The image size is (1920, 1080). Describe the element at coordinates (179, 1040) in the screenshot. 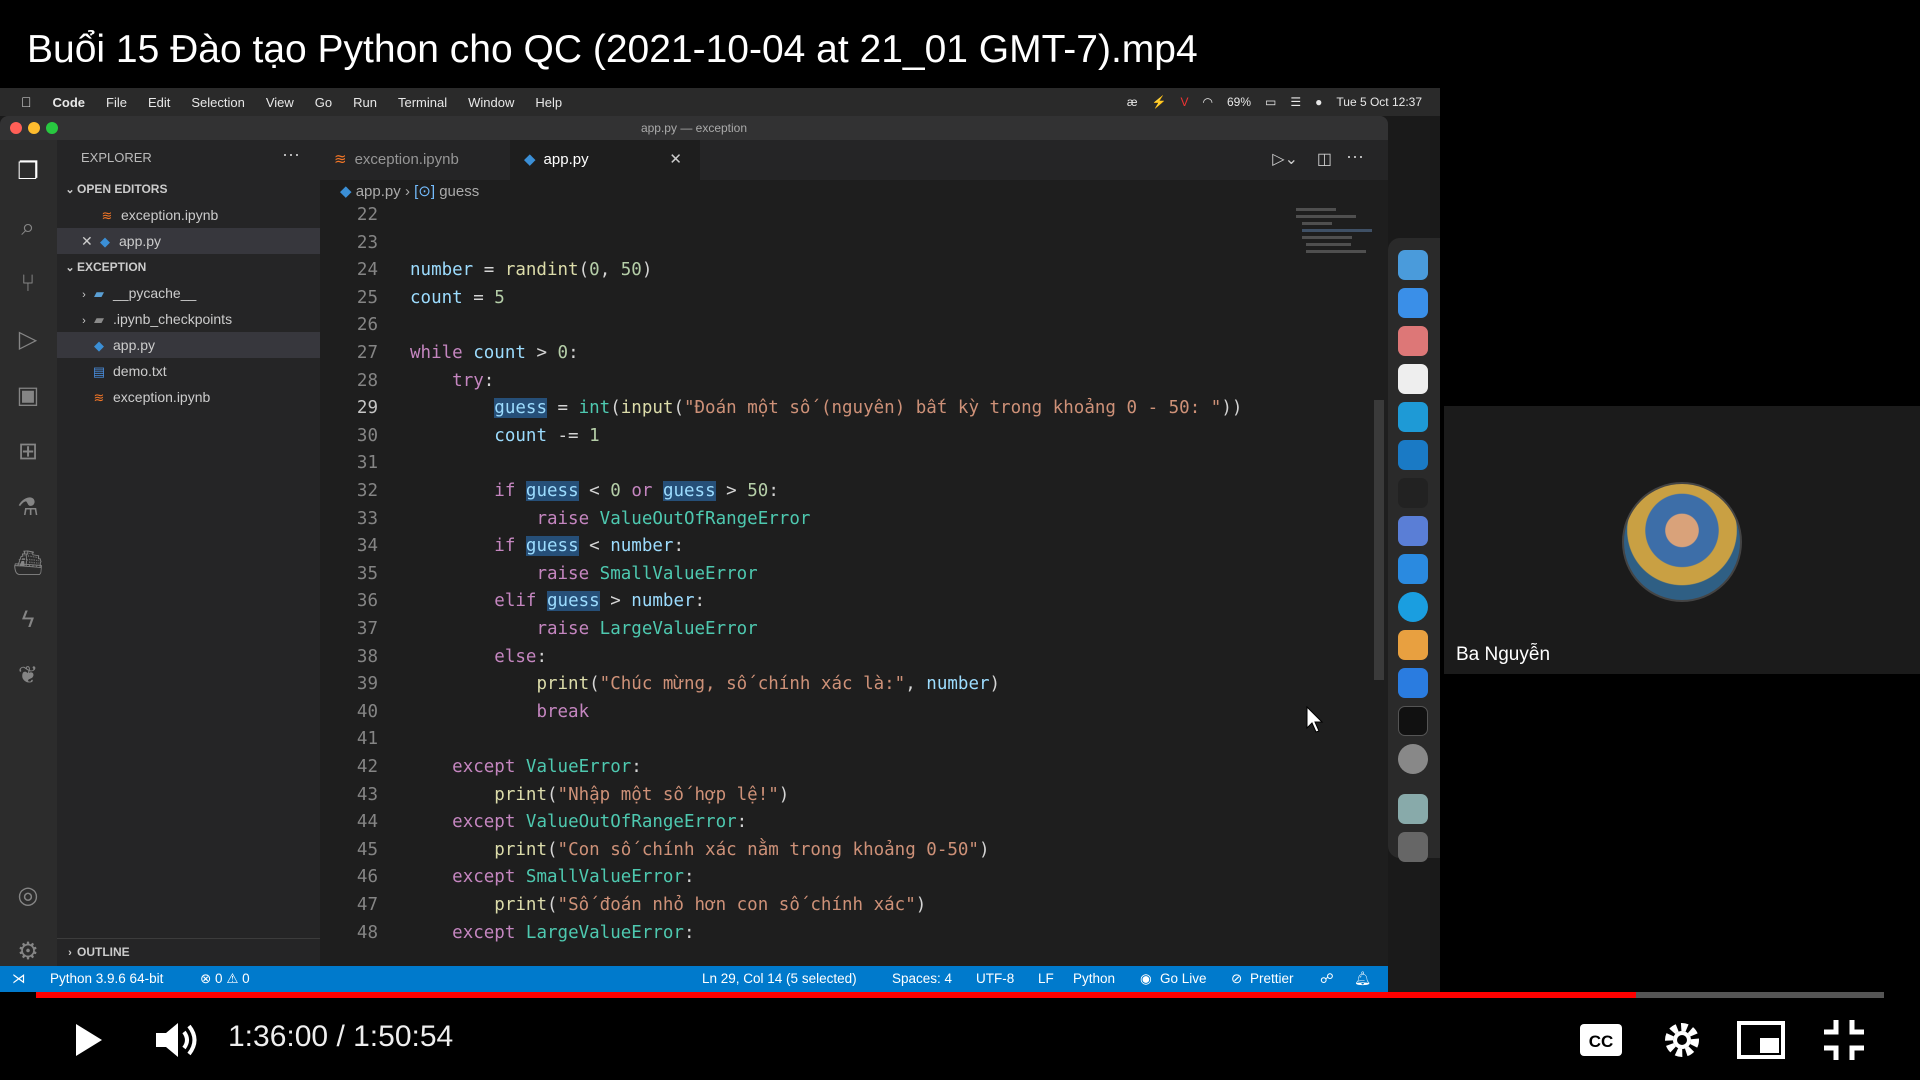

I see `volume-icon` at that location.